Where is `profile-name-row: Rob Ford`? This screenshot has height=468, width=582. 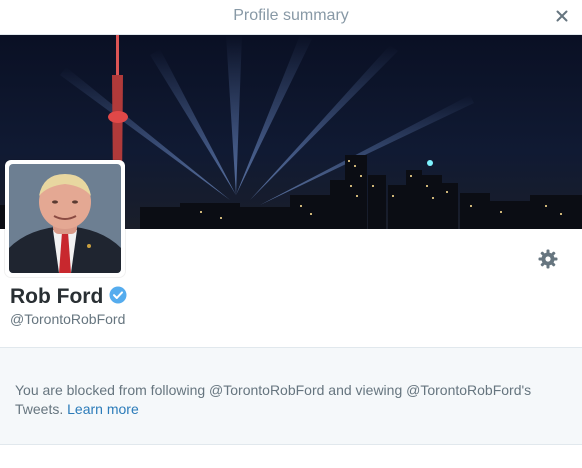 profile-name-row: Rob Ford is located at coordinates (68, 297).